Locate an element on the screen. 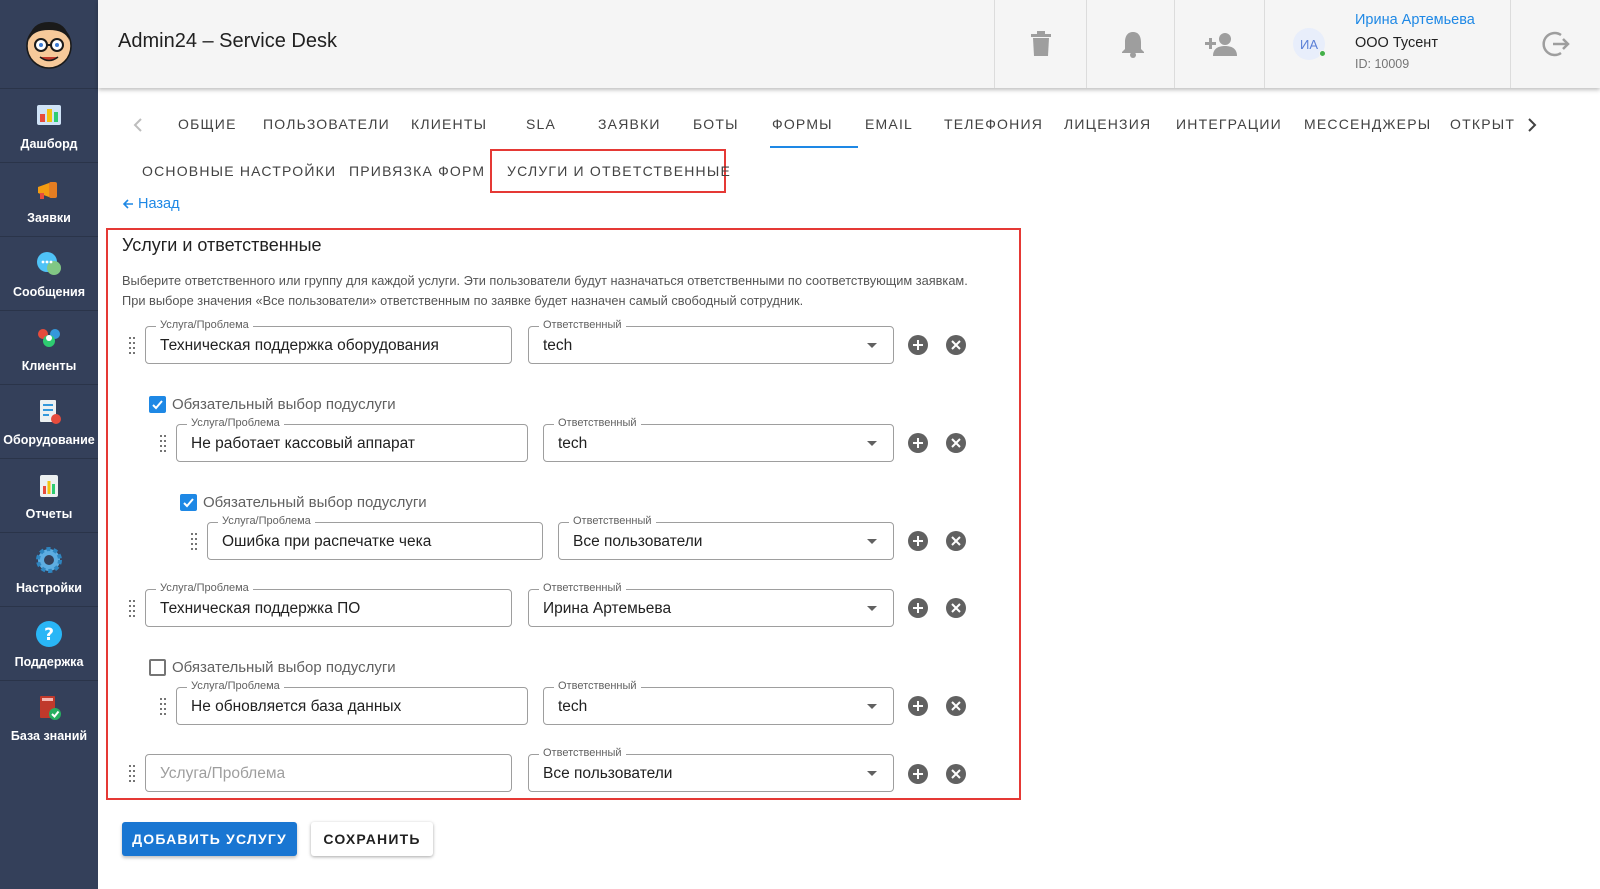 Image resolution: width=1600 pixels, height=889 pixels. chevron-left-icon is located at coordinates (137, 125).